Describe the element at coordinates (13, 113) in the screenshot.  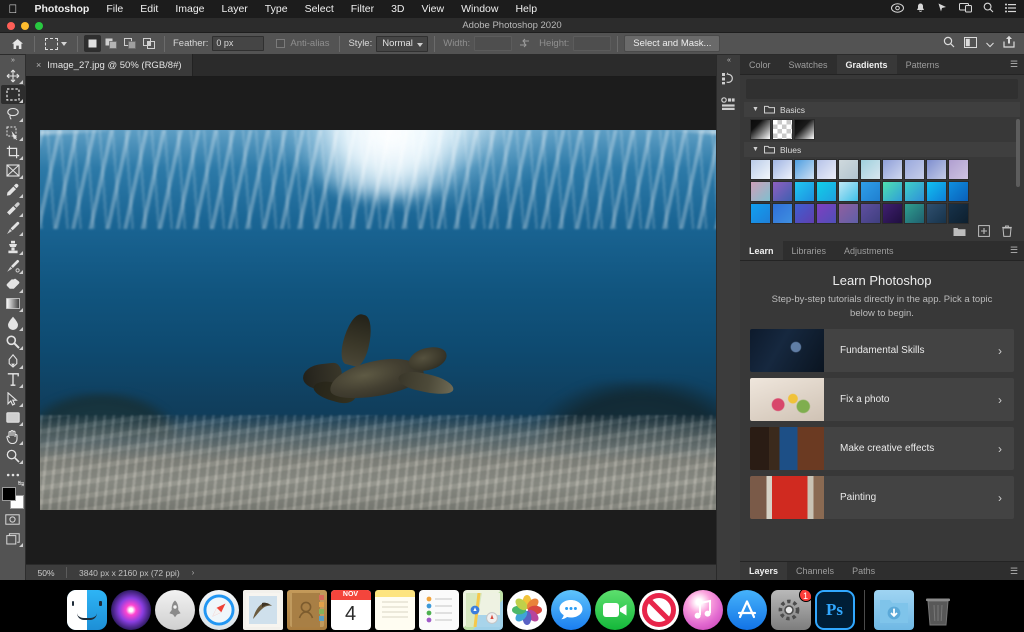
I see `lasso-tool` at that location.